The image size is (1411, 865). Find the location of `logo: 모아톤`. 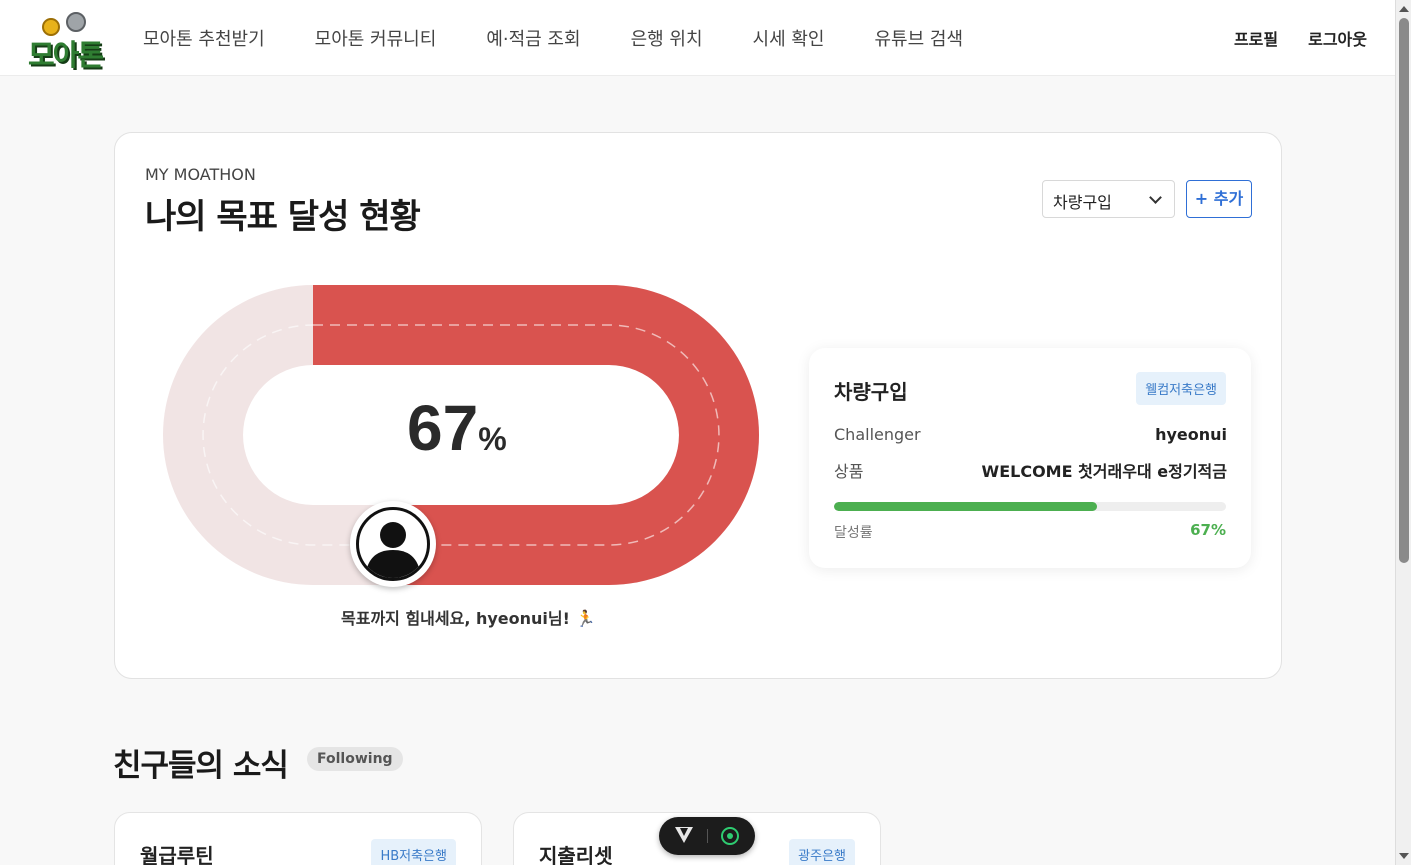

logo: 모아톤 is located at coordinates (66, 42).